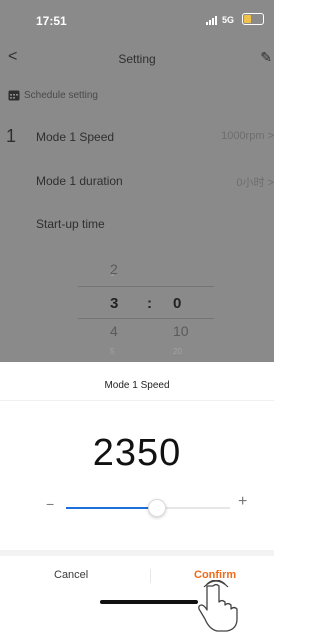  Describe the element at coordinates (242, 502) in the screenshot. I see `increase-button: +` at that location.